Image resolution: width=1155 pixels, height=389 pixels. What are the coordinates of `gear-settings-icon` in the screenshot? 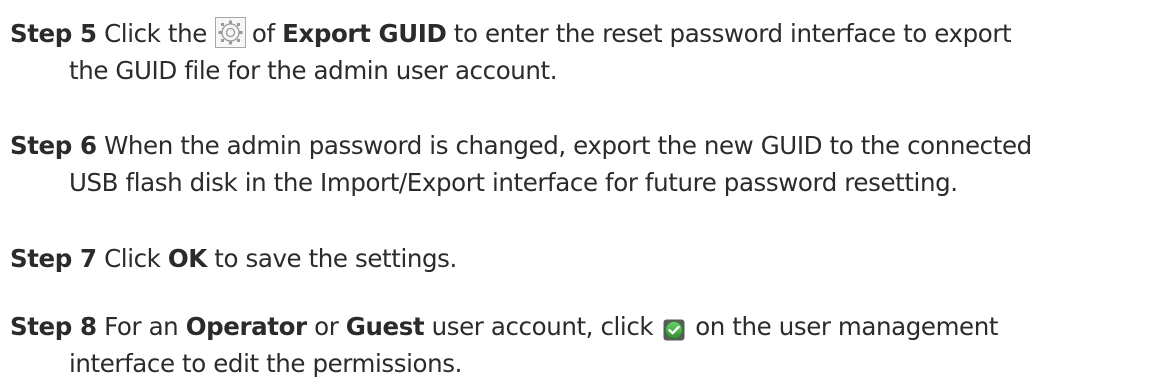 It's located at (230, 32).